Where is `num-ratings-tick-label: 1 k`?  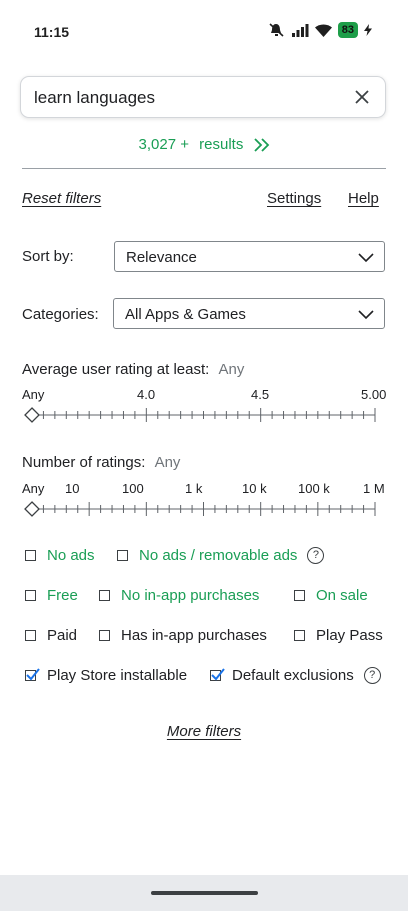 num-ratings-tick-label: 1 k is located at coordinates (194, 488).